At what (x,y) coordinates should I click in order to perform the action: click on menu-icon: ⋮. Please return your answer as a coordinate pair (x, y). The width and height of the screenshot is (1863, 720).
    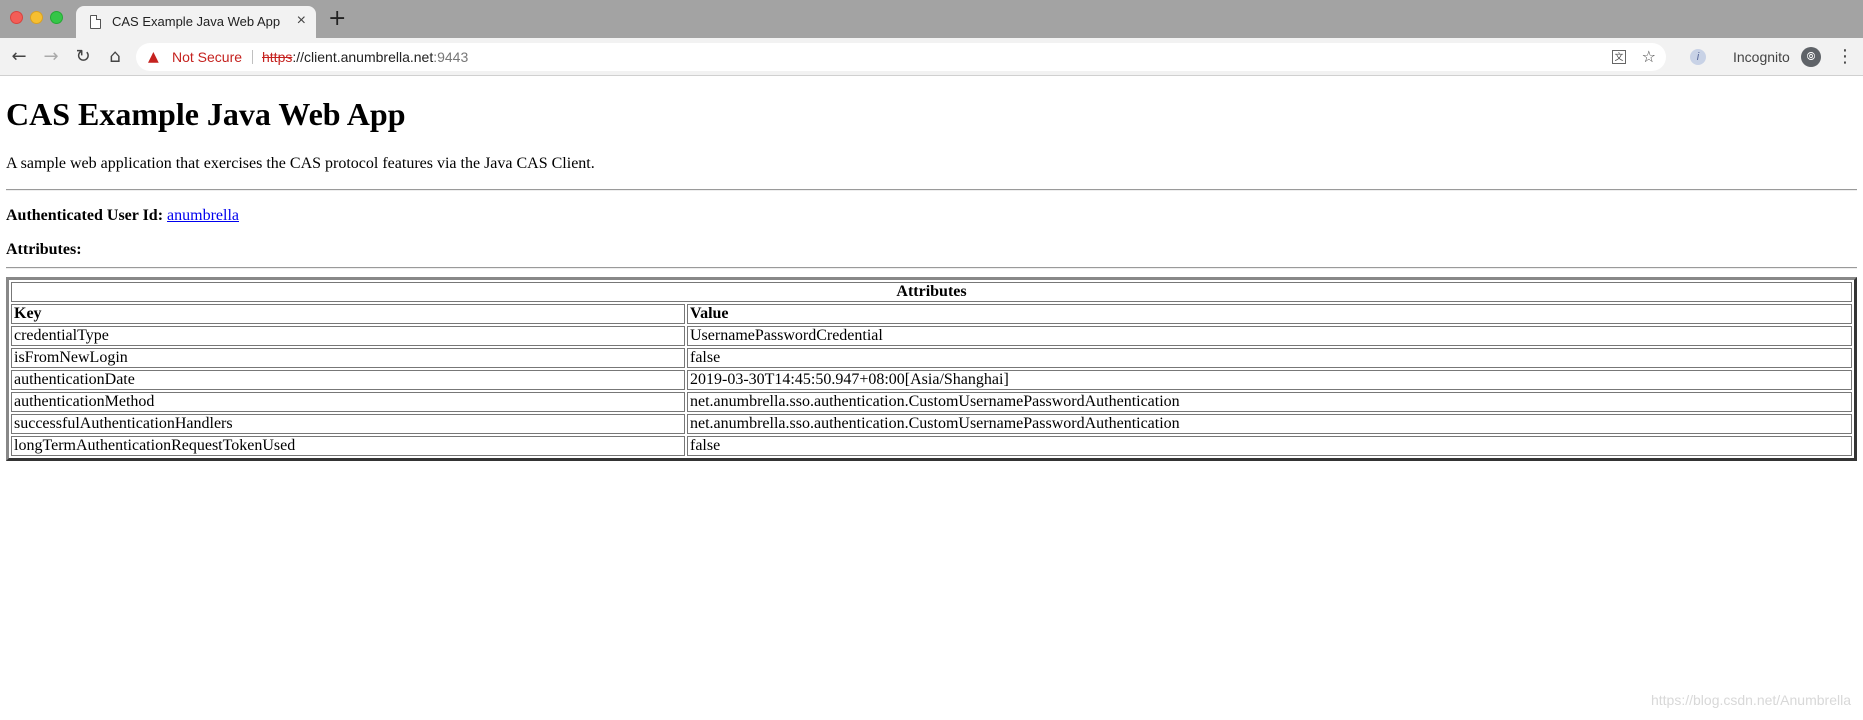
    Looking at the image, I should click on (1845, 57).